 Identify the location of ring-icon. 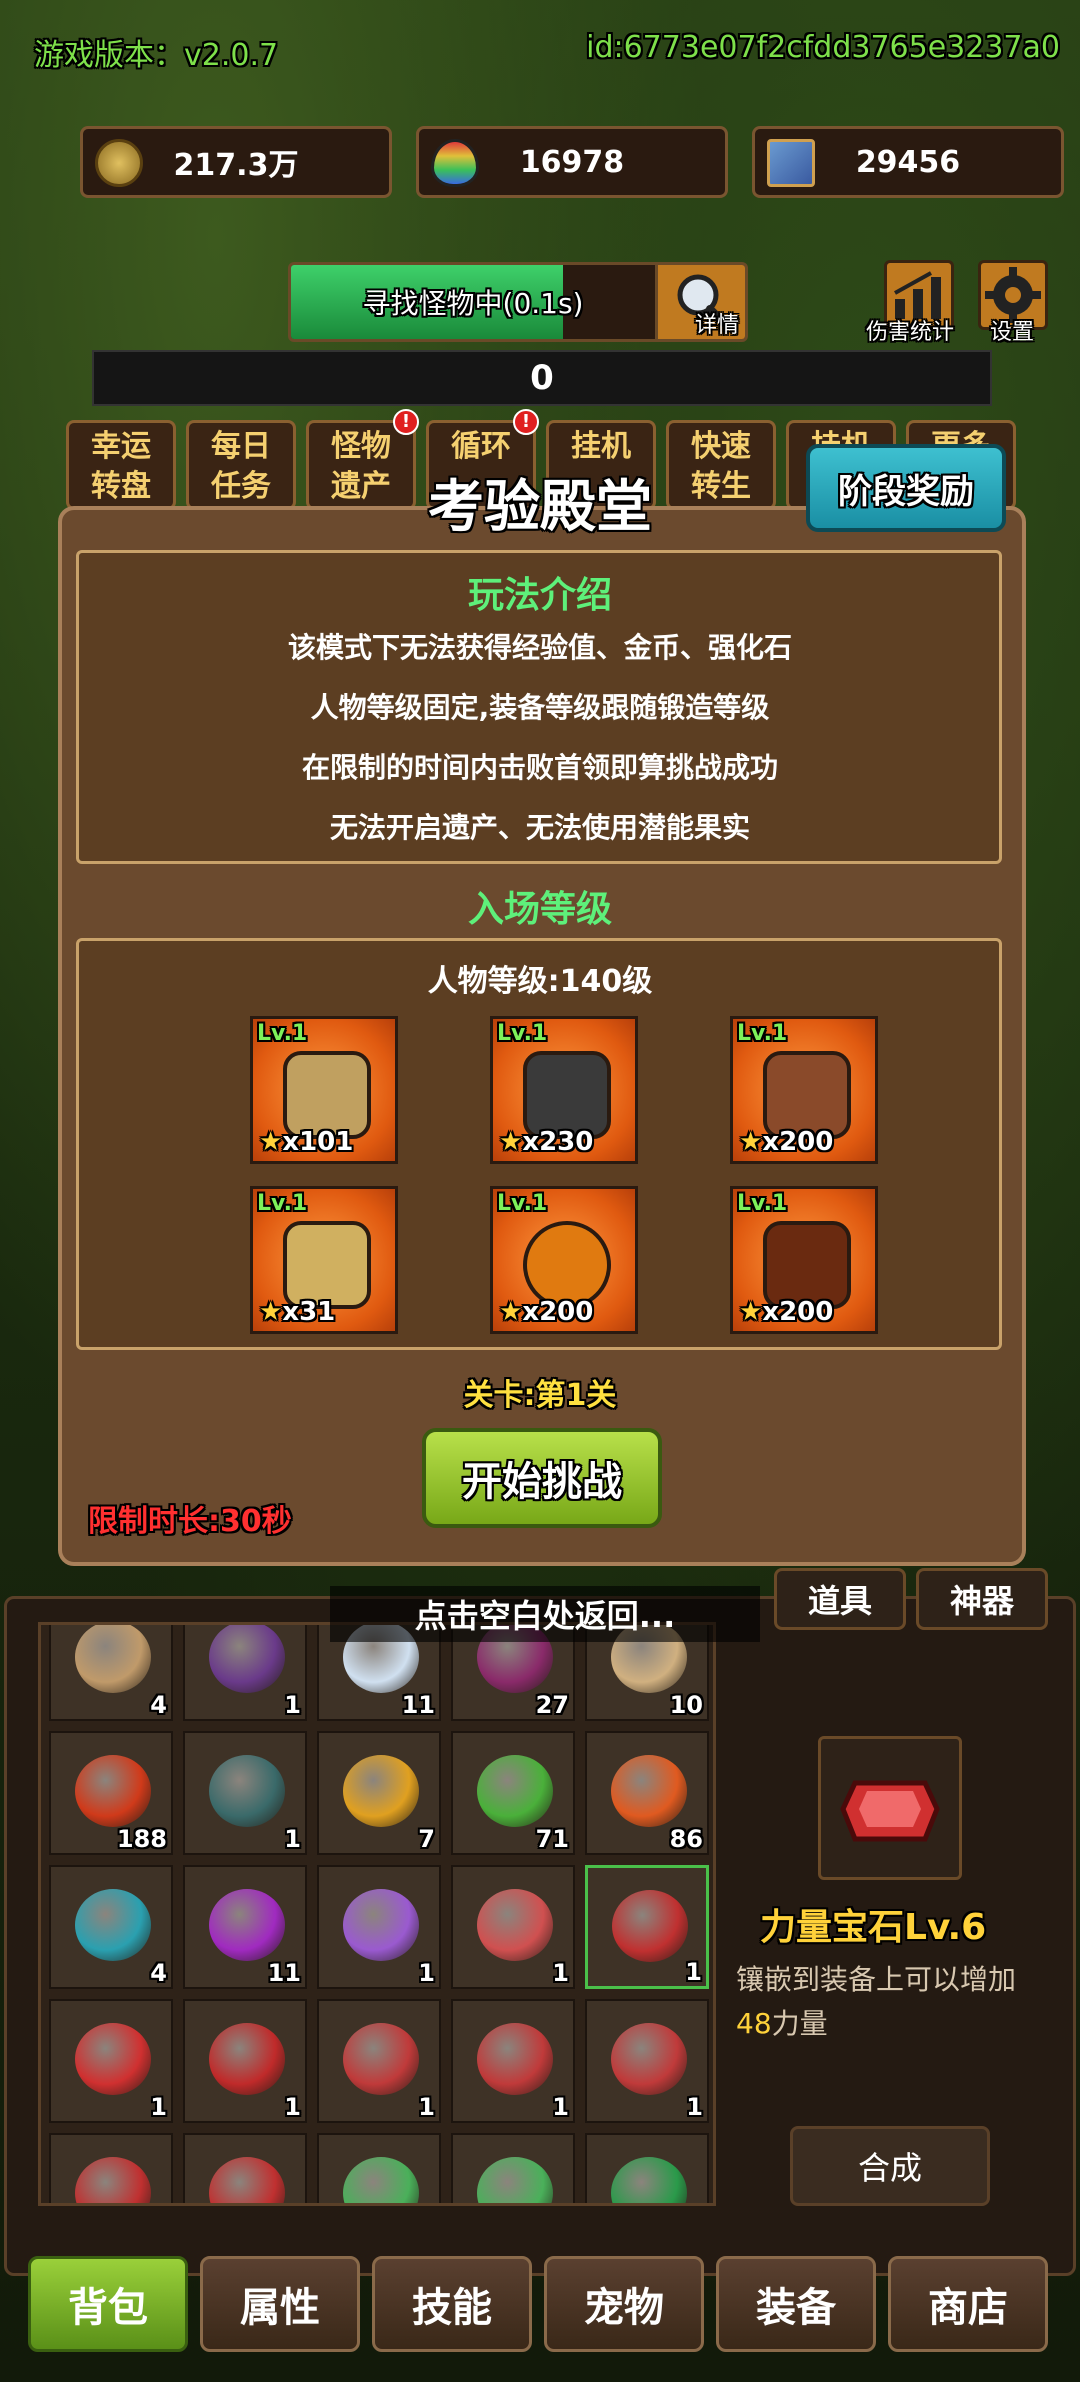
(567, 1265).